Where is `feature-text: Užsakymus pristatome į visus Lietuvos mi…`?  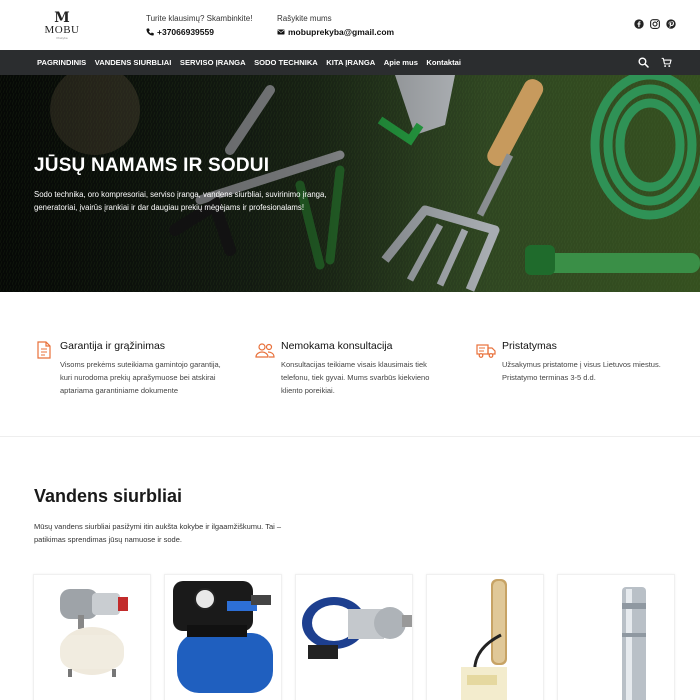
feature-text: Užsakymus pristatome į visus Lietuvos mi… is located at coordinates (581, 371).